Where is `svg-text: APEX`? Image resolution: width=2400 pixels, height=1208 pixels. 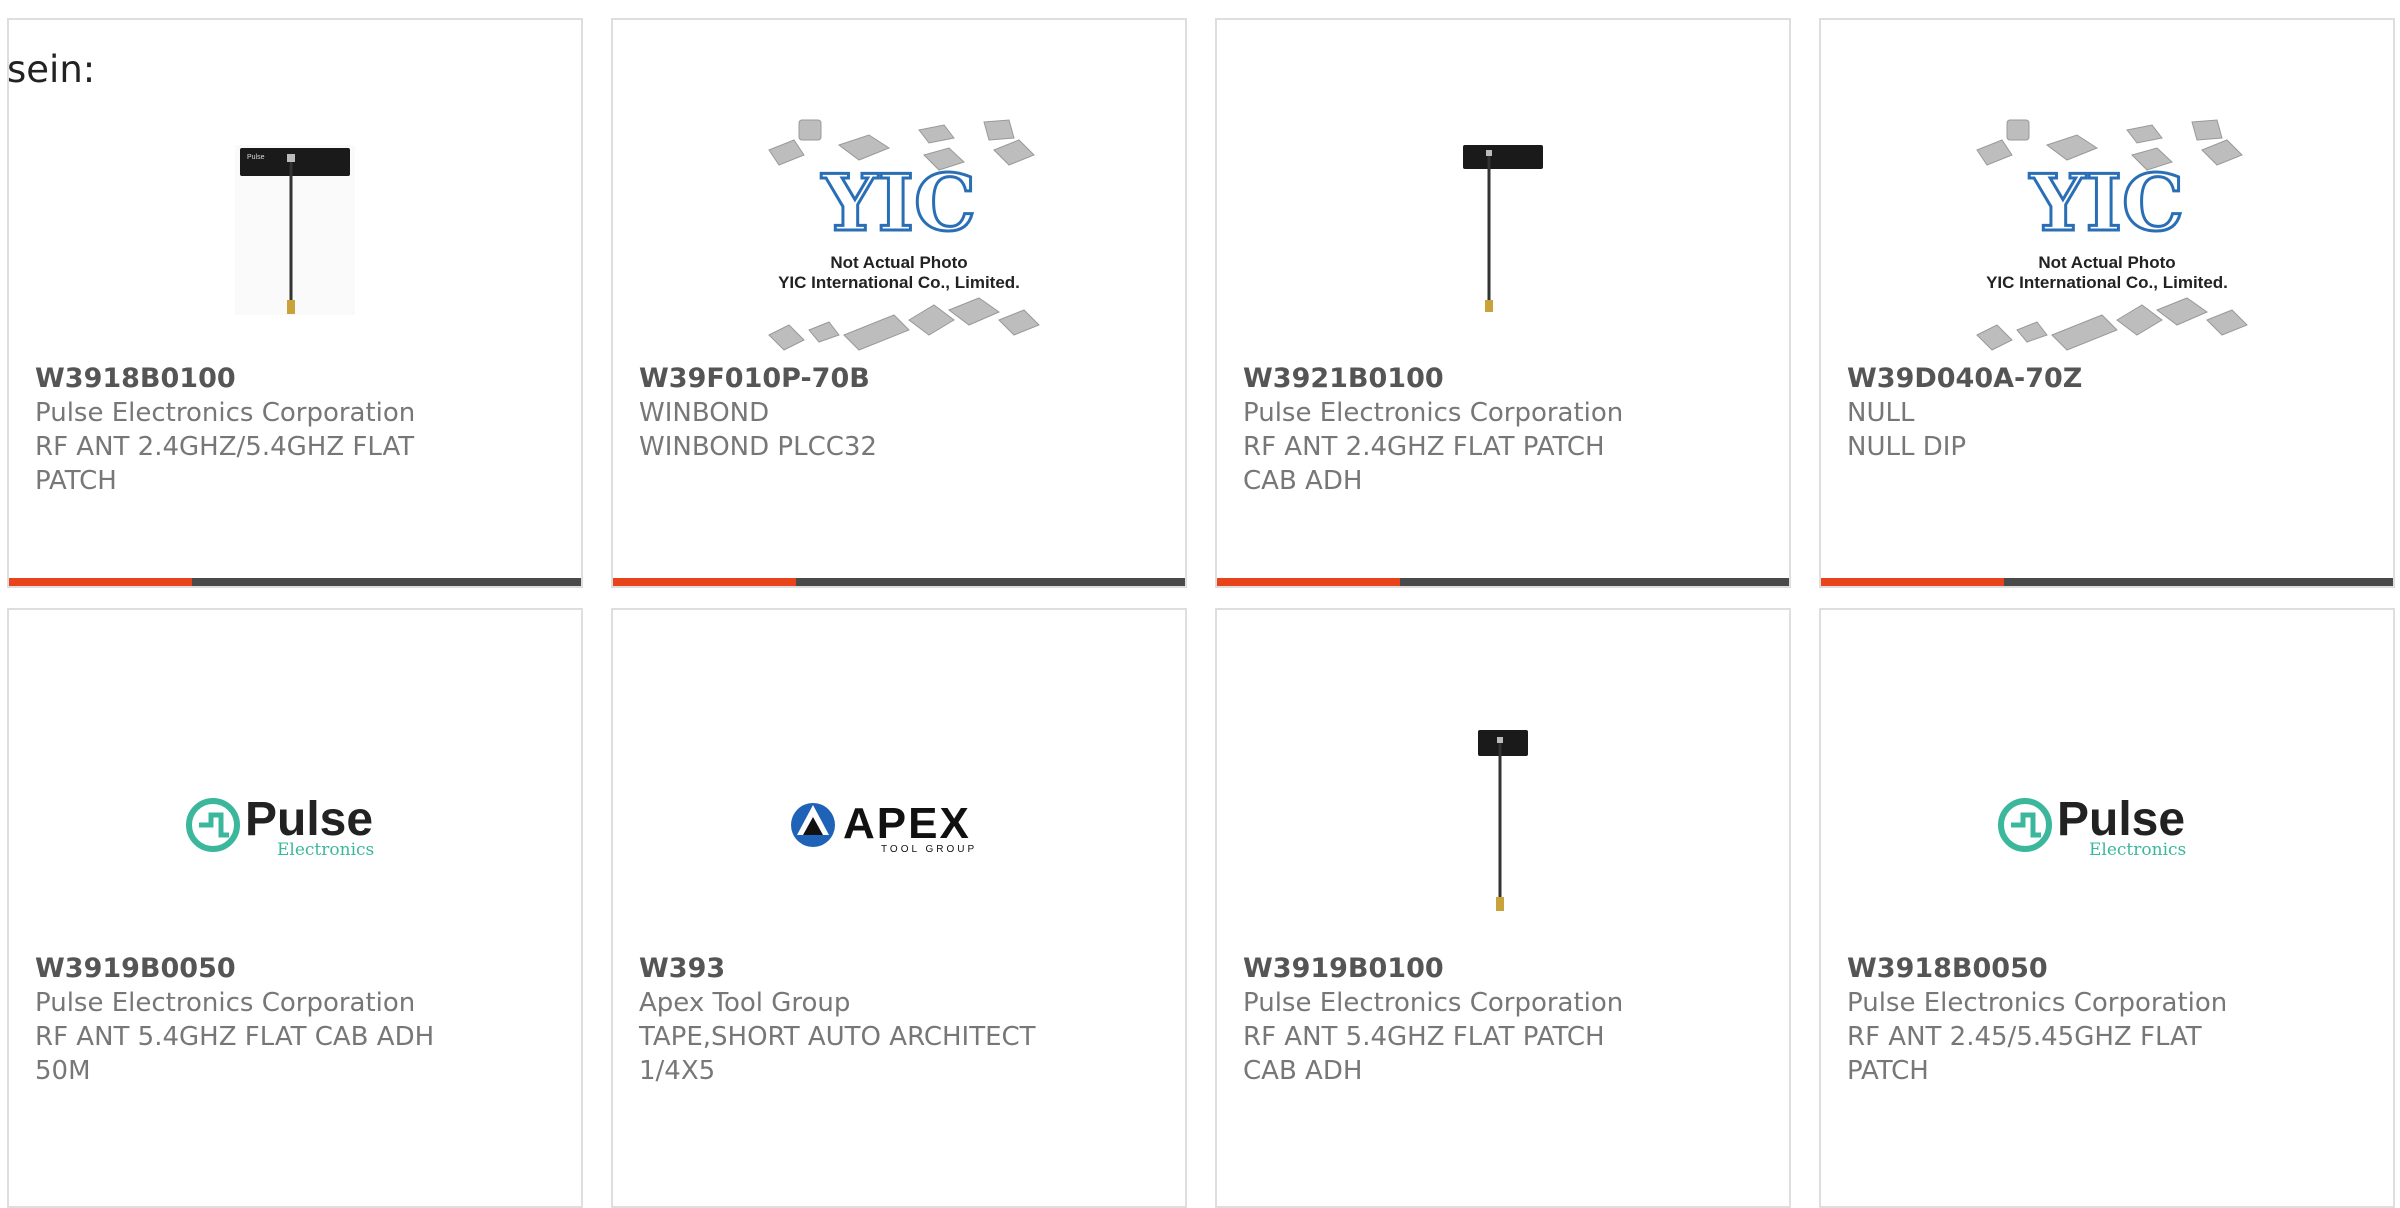
svg-text: APEX is located at coordinates (907, 823).